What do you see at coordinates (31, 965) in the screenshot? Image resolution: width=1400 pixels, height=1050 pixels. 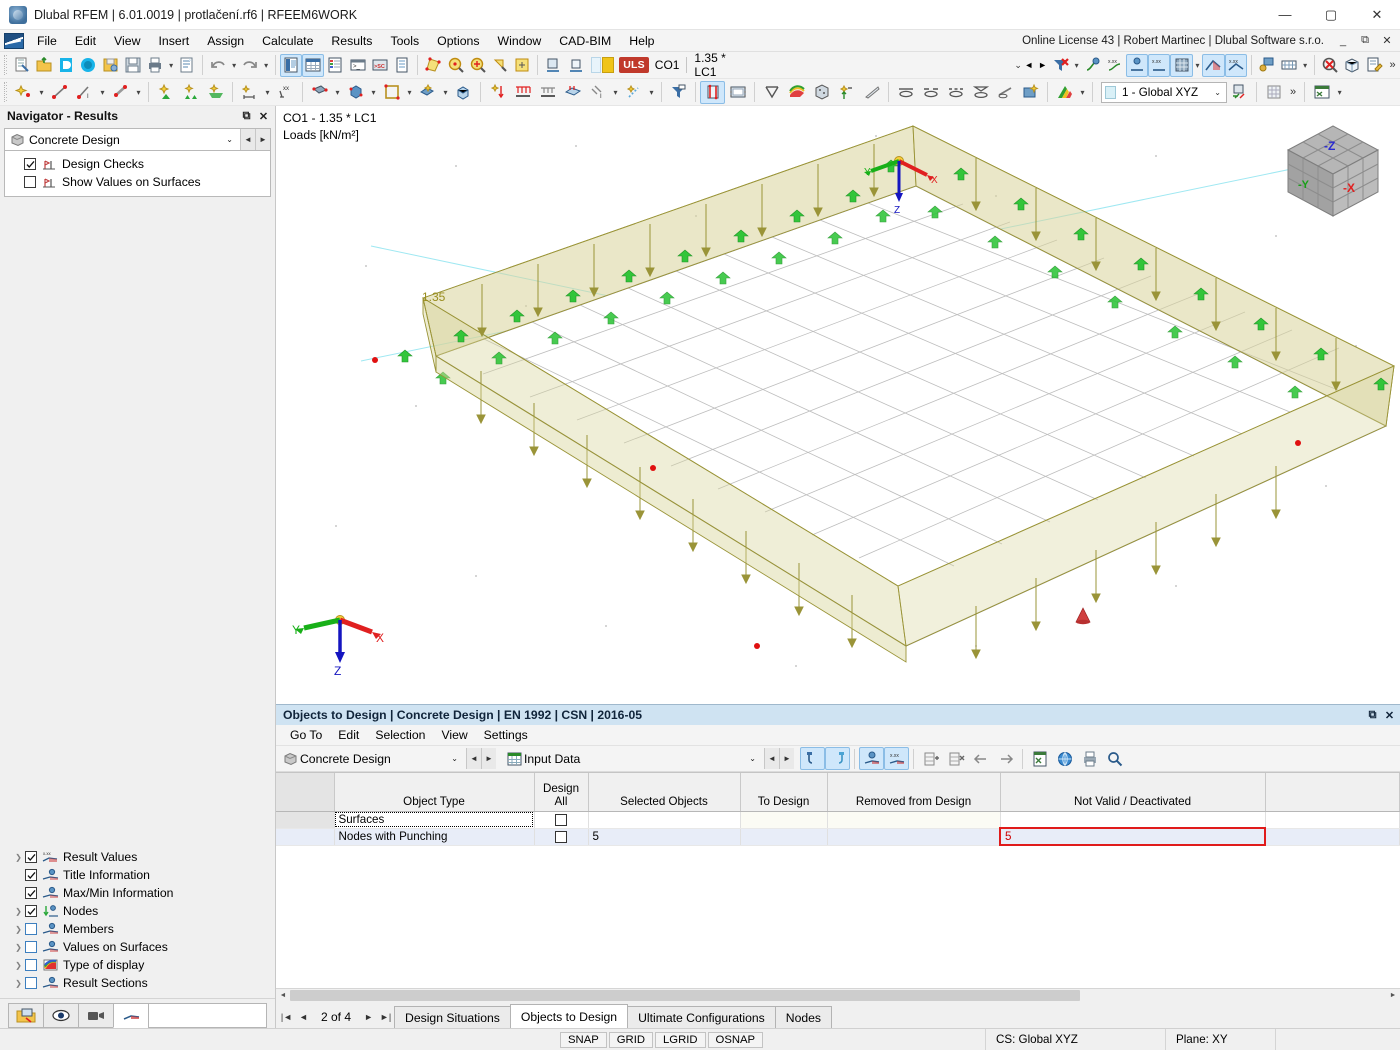 I see `checkbox-type-of-display` at bounding box center [31, 965].